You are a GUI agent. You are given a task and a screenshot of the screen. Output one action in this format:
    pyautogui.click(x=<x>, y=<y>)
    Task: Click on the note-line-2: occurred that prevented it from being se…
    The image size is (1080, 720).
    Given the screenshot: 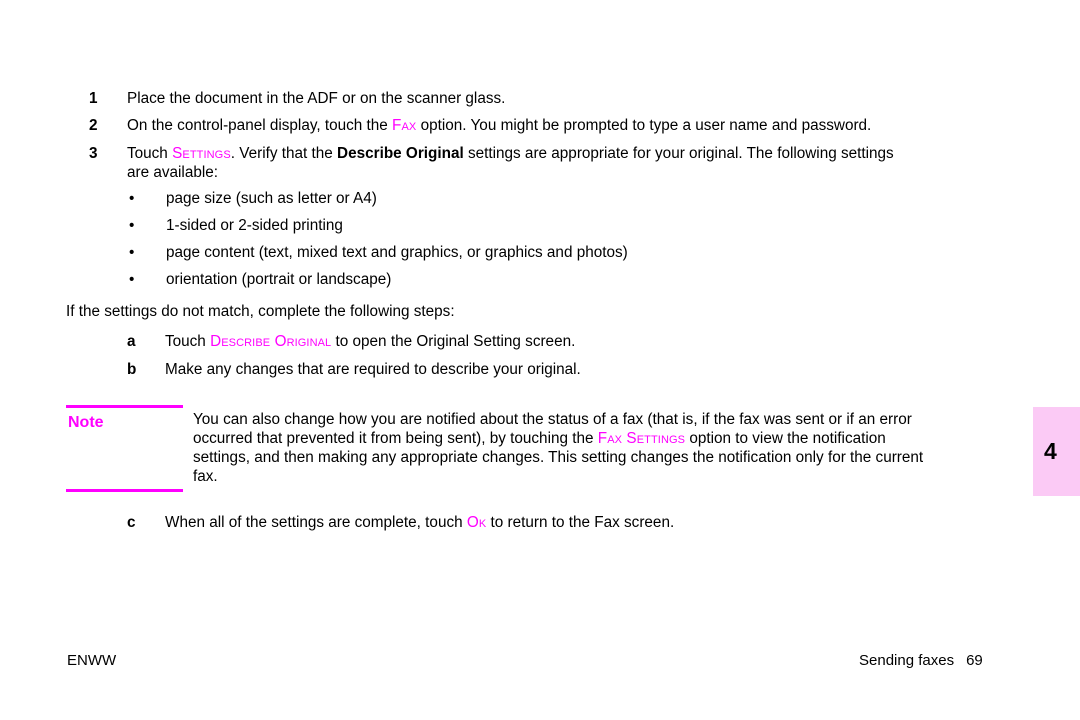 What is the action you would take?
    pyautogui.click(x=636, y=438)
    